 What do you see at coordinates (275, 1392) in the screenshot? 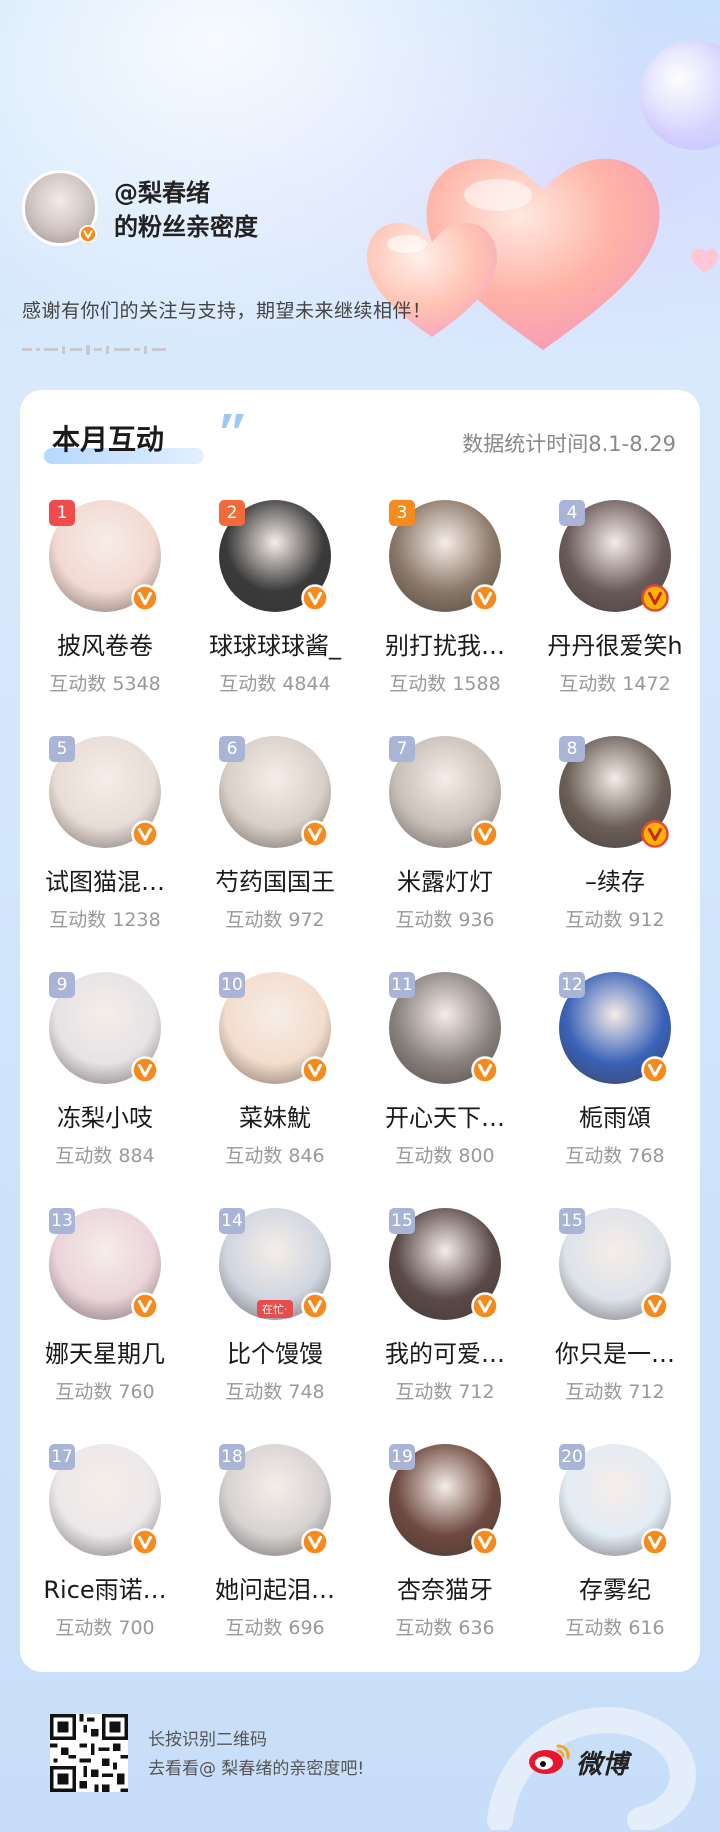
I see `interaction-count: 互动数 748` at bounding box center [275, 1392].